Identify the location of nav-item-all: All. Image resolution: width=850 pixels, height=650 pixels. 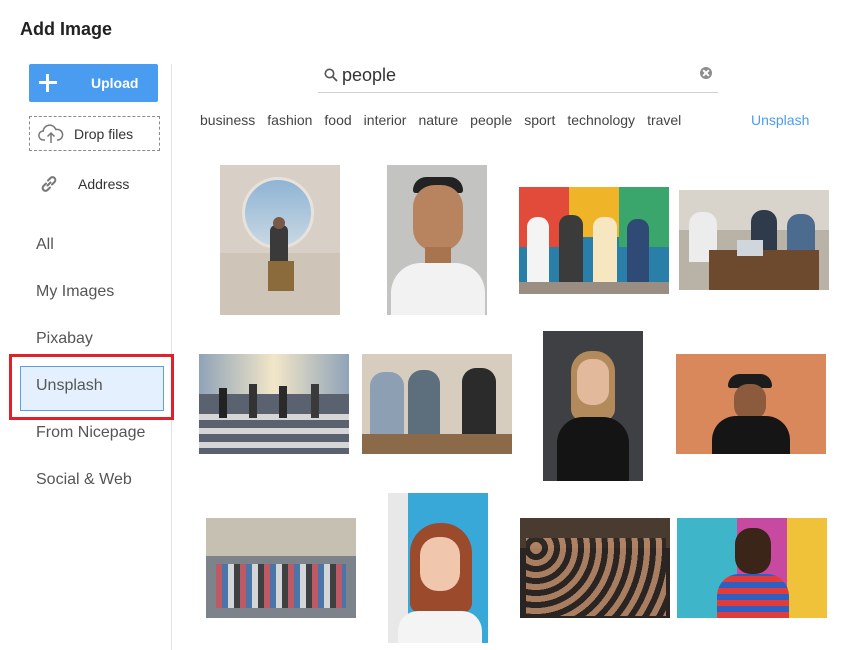
(85, 248).